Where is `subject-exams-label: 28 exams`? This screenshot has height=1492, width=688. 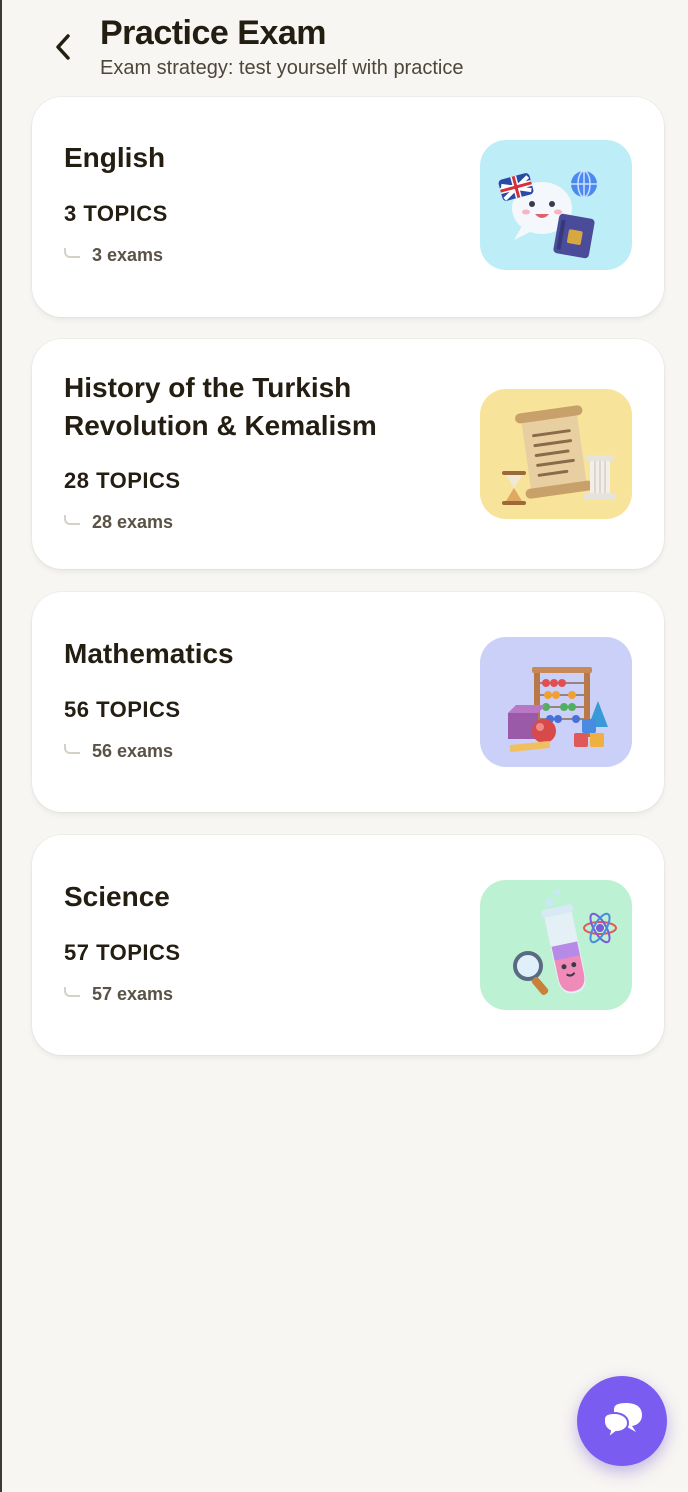
subject-exams-label: 28 exams is located at coordinates (133, 522).